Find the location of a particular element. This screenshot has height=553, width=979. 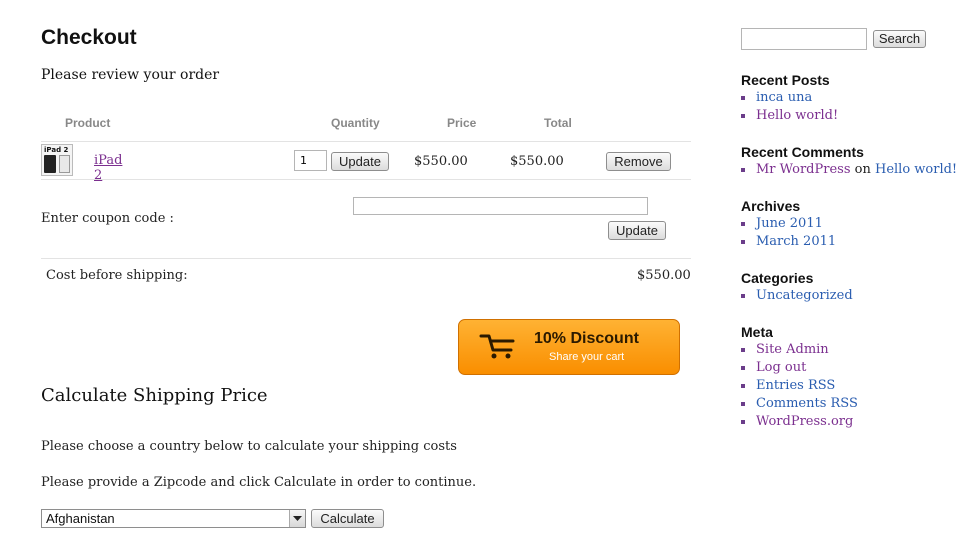

meta-link-log-out: Log out is located at coordinates (781, 367).